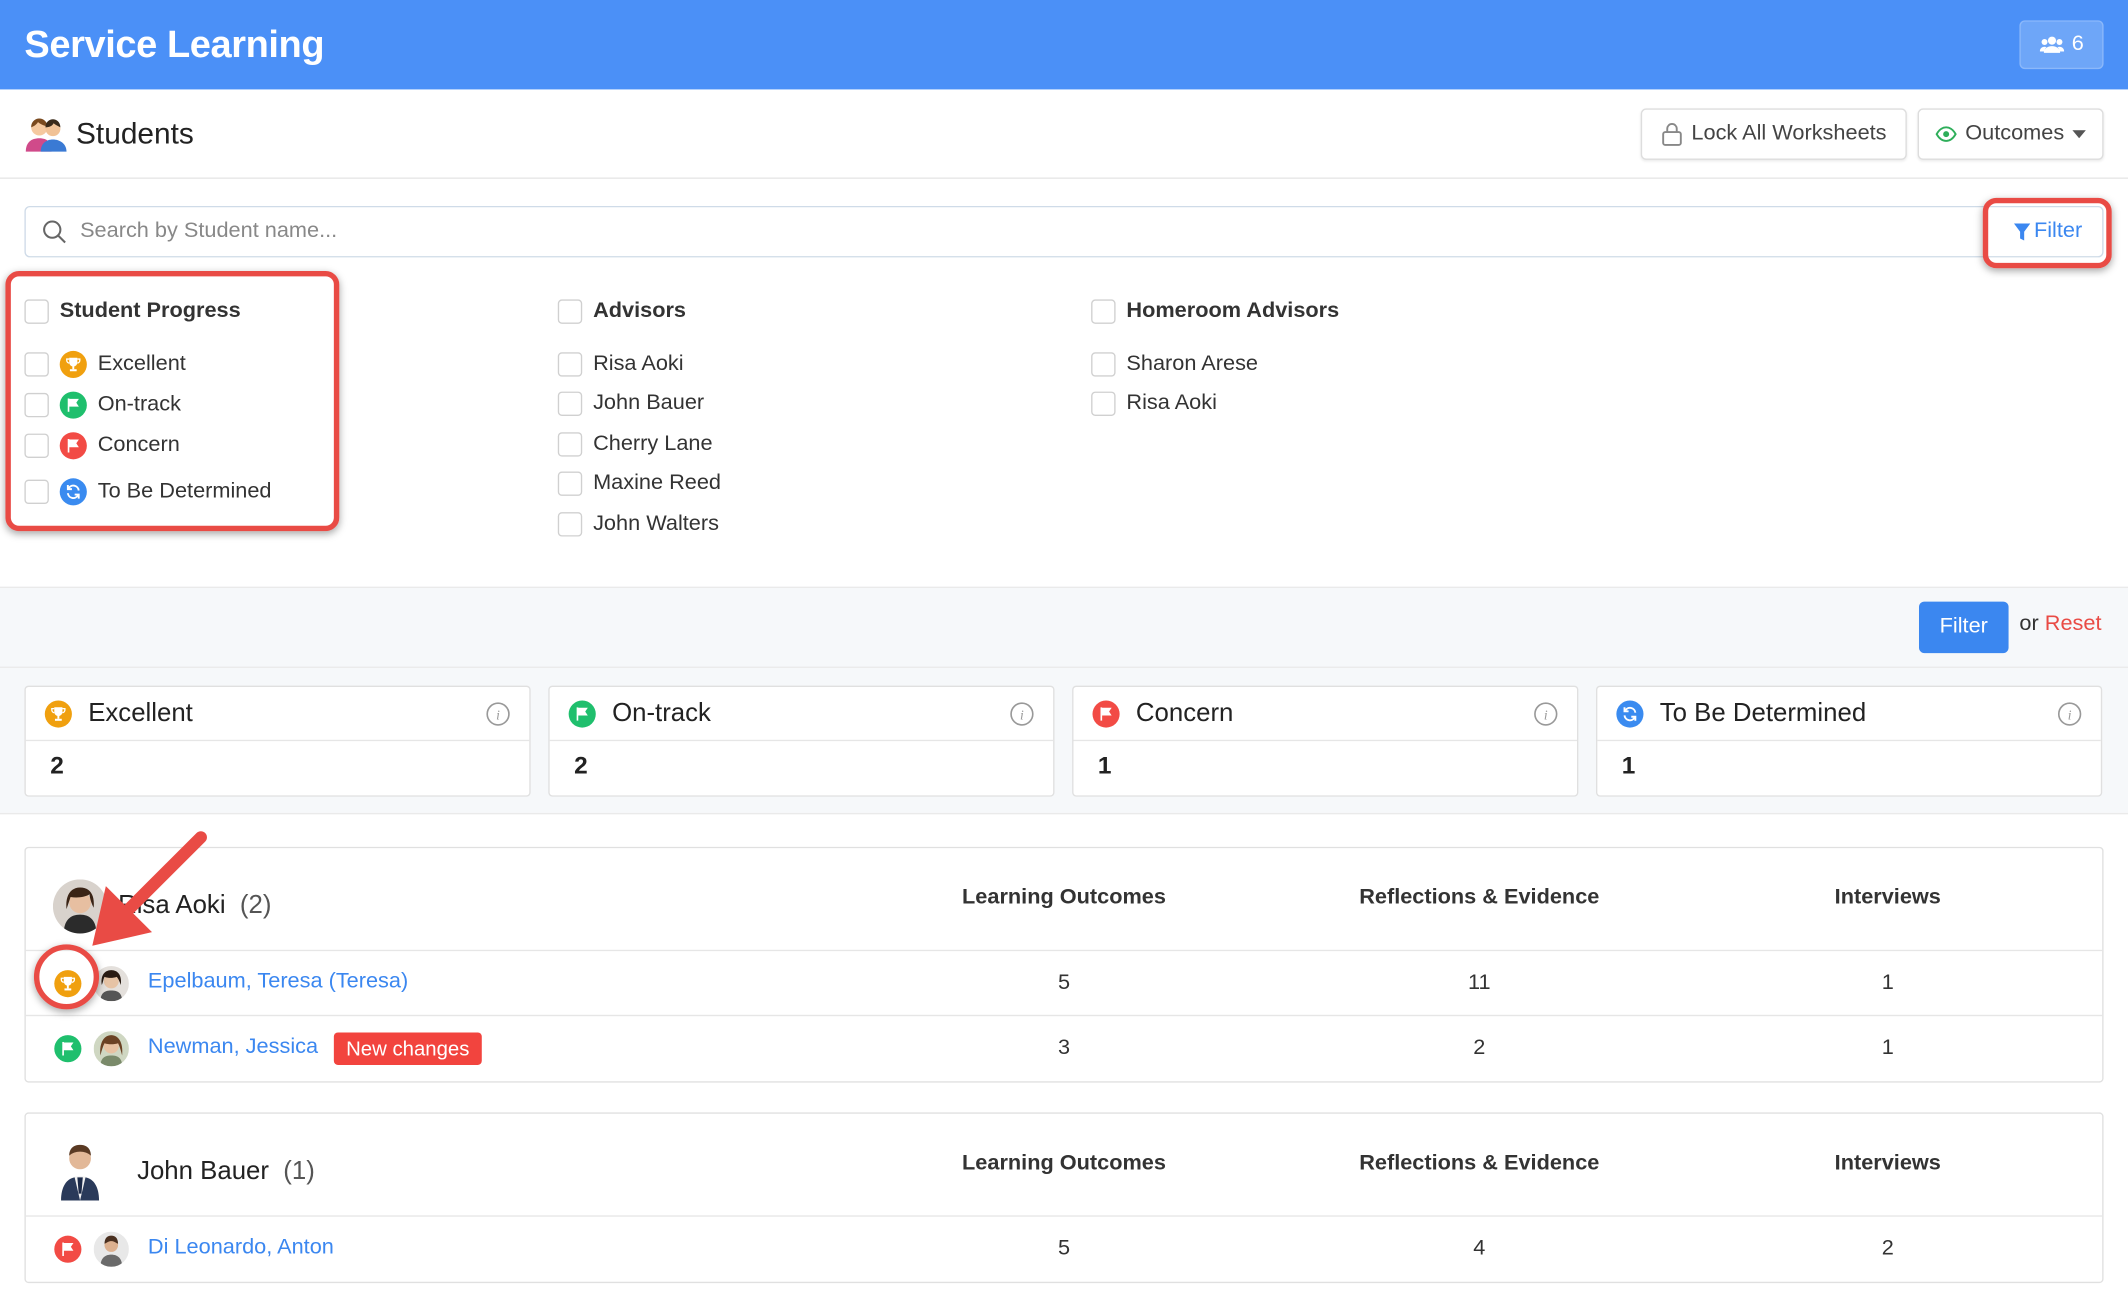 This screenshot has width=2128, height=1298. What do you see at coordinates (1064, 134) in the screenshot?
I see `page-header: Students Lock All Worksheets Outcomes` at bounding box center [1064, 134].